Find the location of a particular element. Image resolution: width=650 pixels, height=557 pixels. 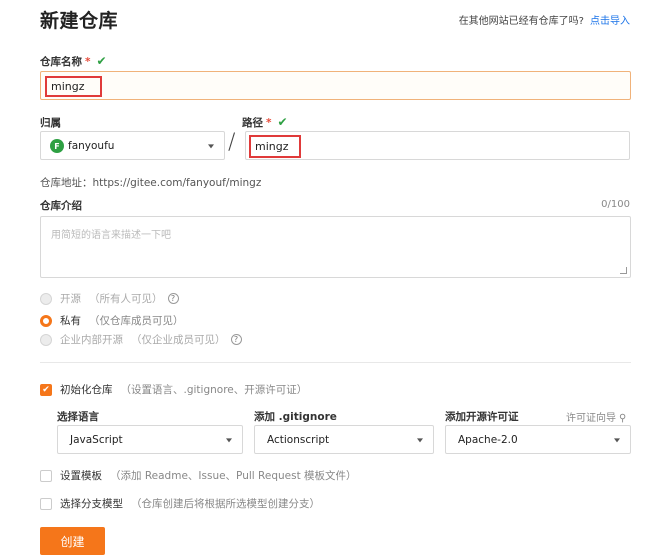

import-link: 点击导入 is located at coordinates (610, 21).